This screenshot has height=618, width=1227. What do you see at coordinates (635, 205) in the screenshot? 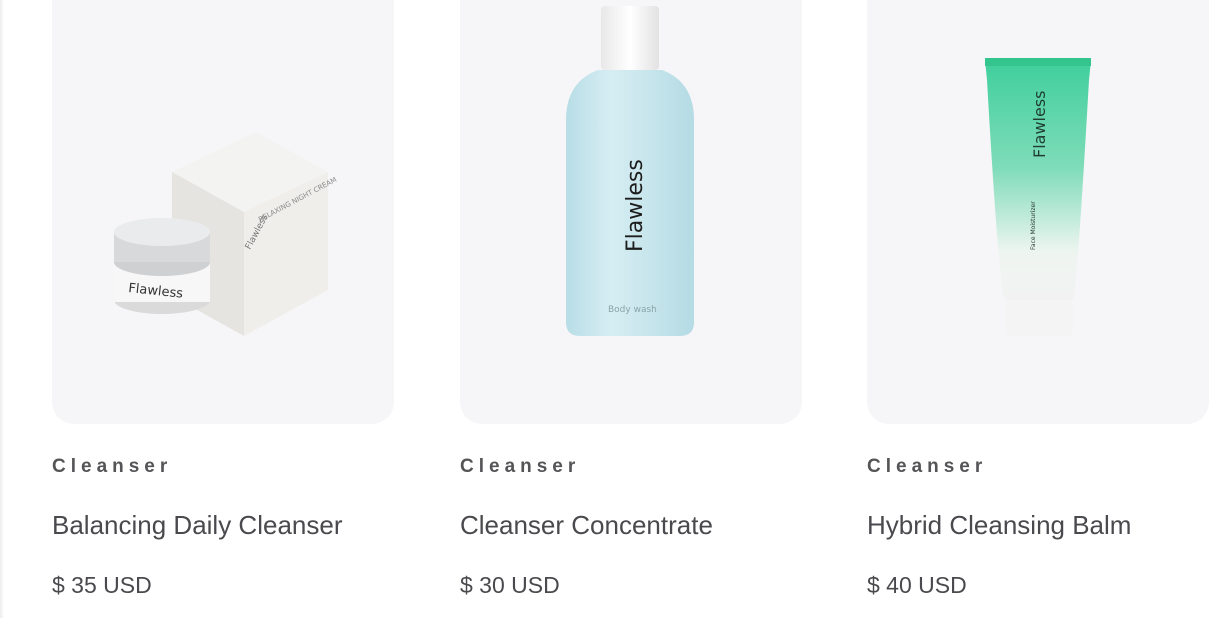
I see `bottle-brand: Flawless` at bounding box center [635, 205].